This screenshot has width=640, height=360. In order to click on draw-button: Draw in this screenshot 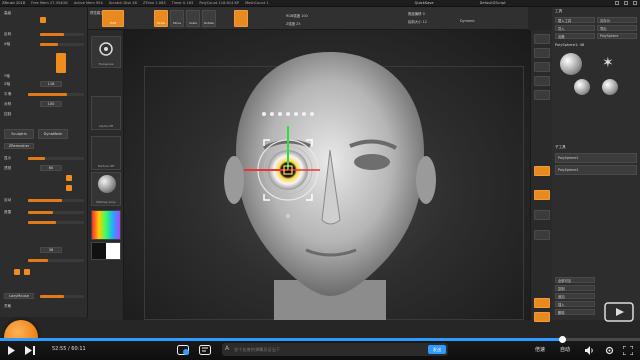, I will do `click(161, 18)`.